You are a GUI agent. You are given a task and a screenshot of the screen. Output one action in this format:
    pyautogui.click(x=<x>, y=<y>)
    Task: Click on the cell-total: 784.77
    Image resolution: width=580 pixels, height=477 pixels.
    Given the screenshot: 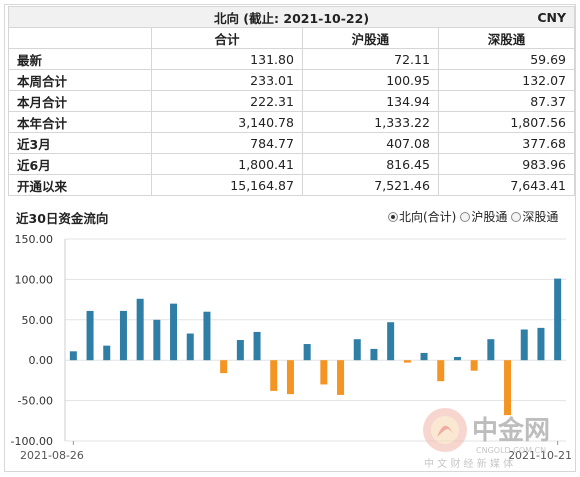 What is the action you would take?
    pyautogui.click(x=227, y=143)
    